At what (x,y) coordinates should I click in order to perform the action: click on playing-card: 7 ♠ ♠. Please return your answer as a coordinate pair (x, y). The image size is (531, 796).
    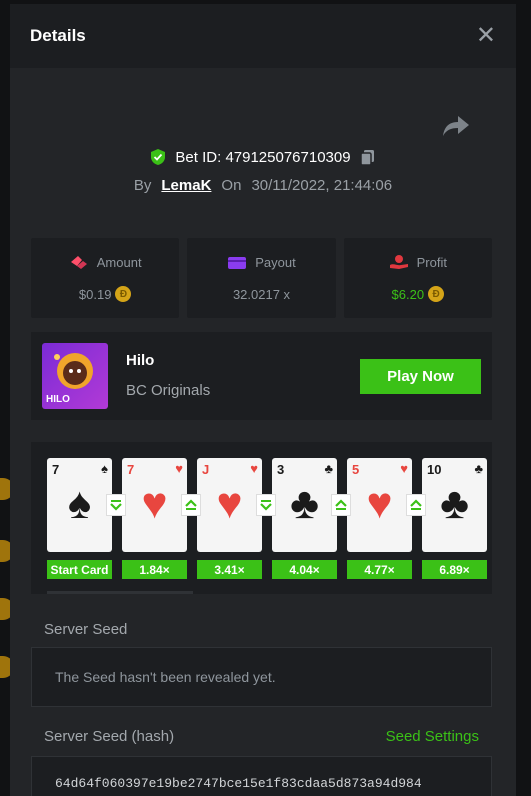
    Looking at the image, I should click on (79, 505).